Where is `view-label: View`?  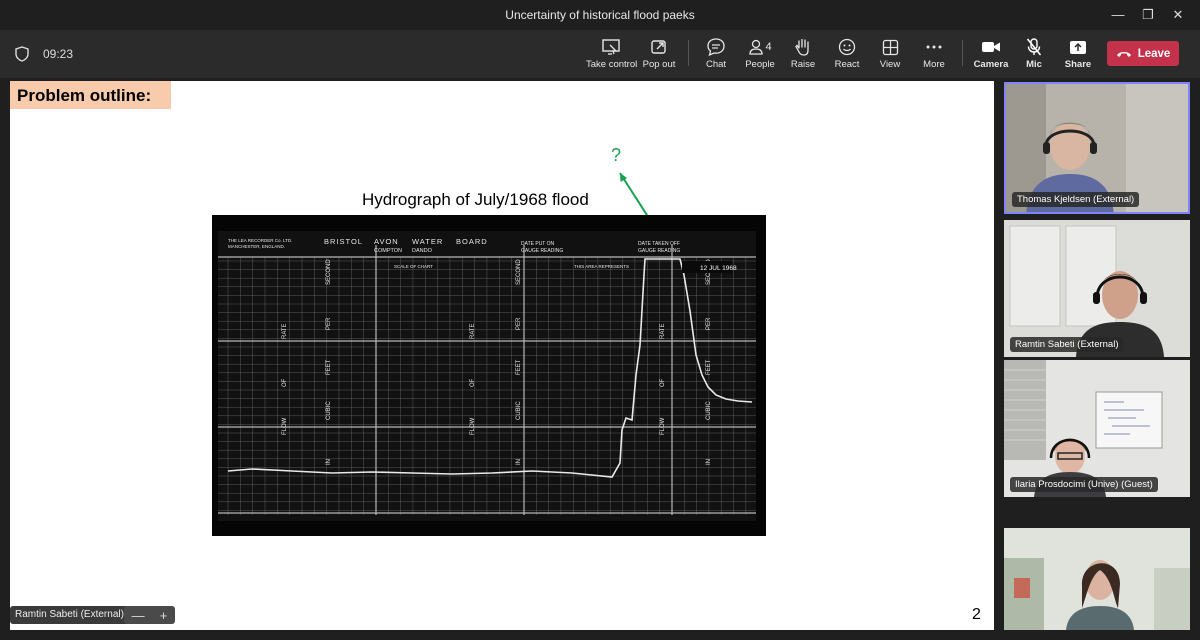 view-label: View is located at coordinates (890, 64).